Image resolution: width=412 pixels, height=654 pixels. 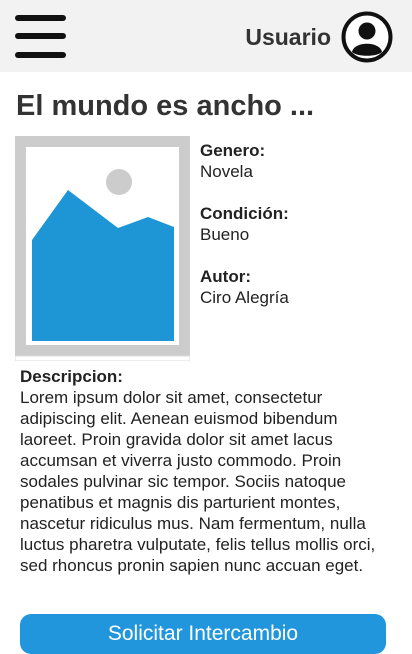 I want to click on top-bar: Usuario, so click(x=206, y=36).